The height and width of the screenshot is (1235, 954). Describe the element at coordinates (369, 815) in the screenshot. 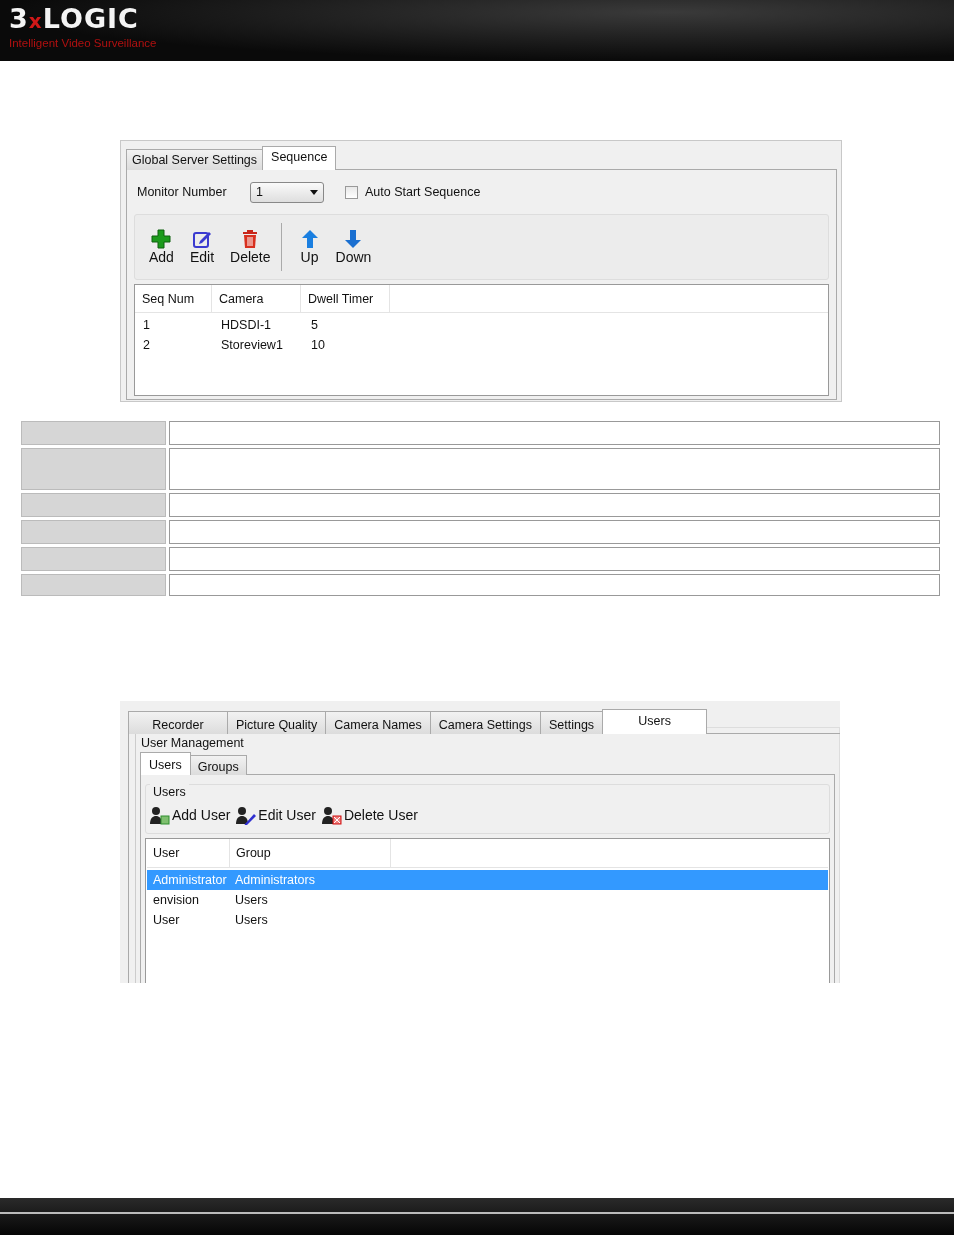

I see `toolbar-button: Delete User` at that location.